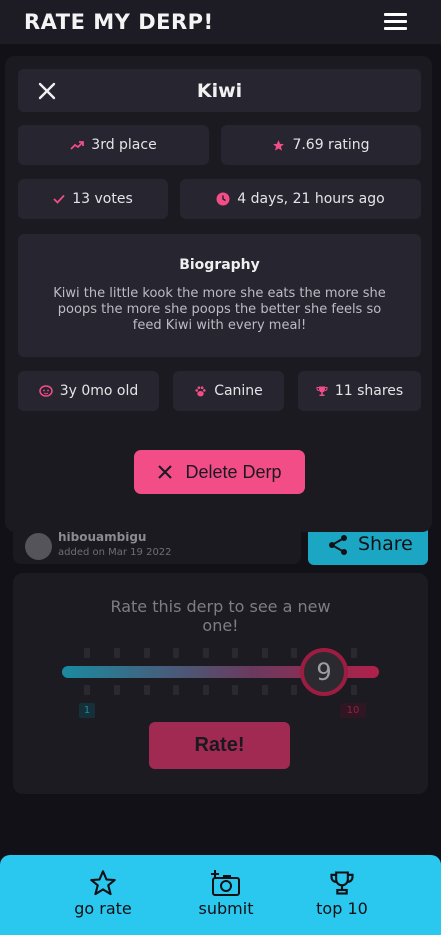  Describe the element at coordinates (165, 472) in the screenshot. I see `close-icon` at that location.